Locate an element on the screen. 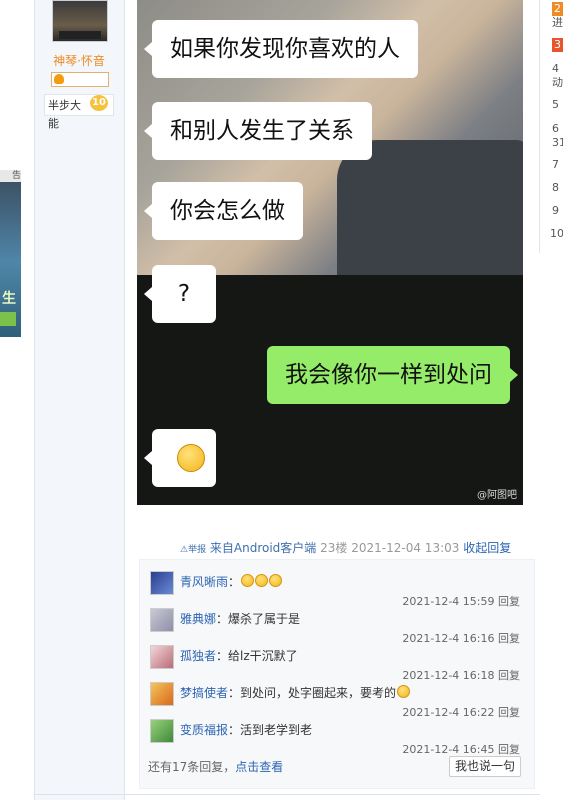 Image resolution: width=563 pixels, height=800 pixels. reply-time-row: 2021-12-4 16:45 回复 is located at coordinates (461, 749).